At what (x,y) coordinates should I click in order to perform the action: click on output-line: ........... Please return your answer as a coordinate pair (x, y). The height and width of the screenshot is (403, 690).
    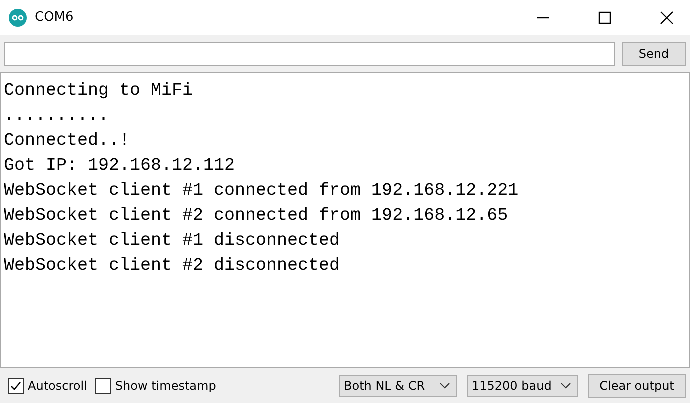
    Looking at the image, I should click on (57, 116).